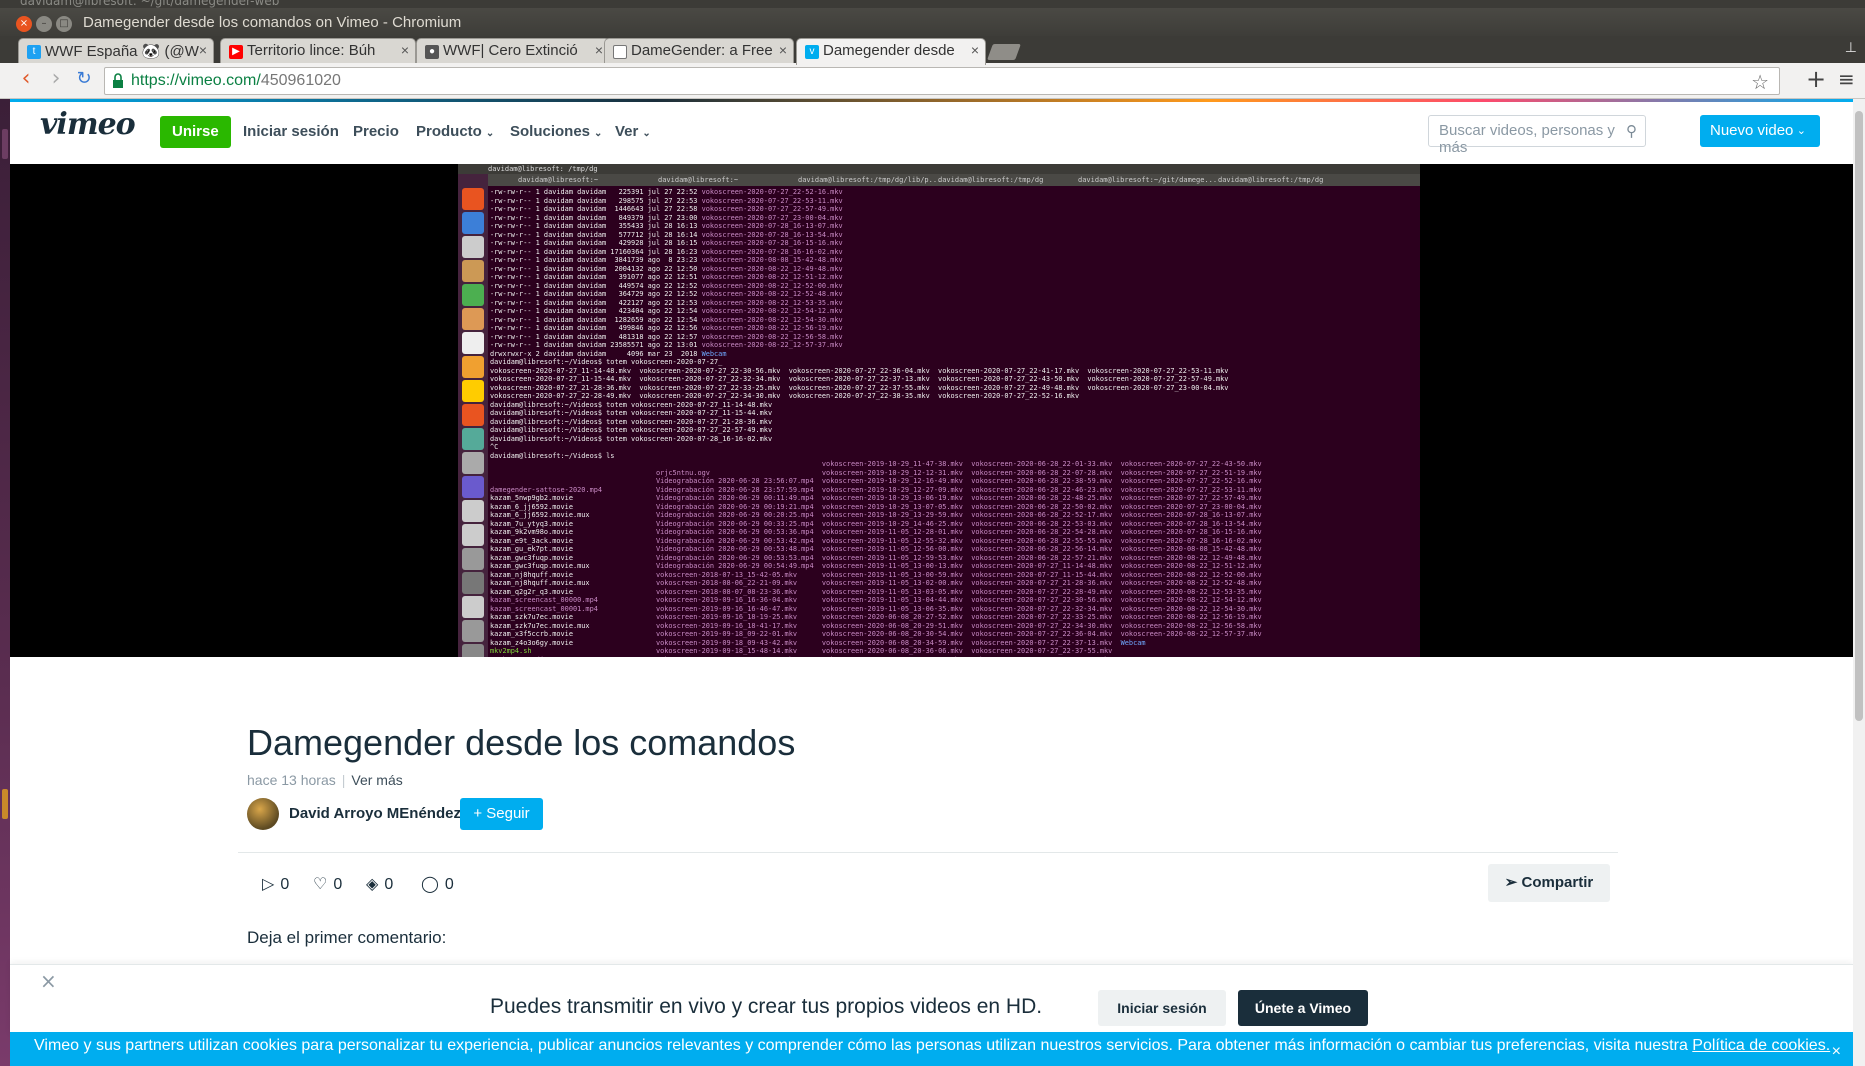  What do you see at coordinates (376, 131) in the screenshot?
I see `nav-price: Precio` at bounding box center [376, 131].